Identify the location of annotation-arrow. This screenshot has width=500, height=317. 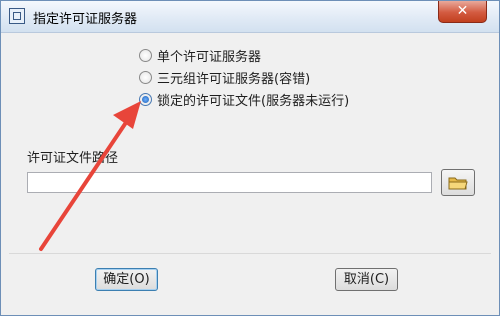
(90, 176).